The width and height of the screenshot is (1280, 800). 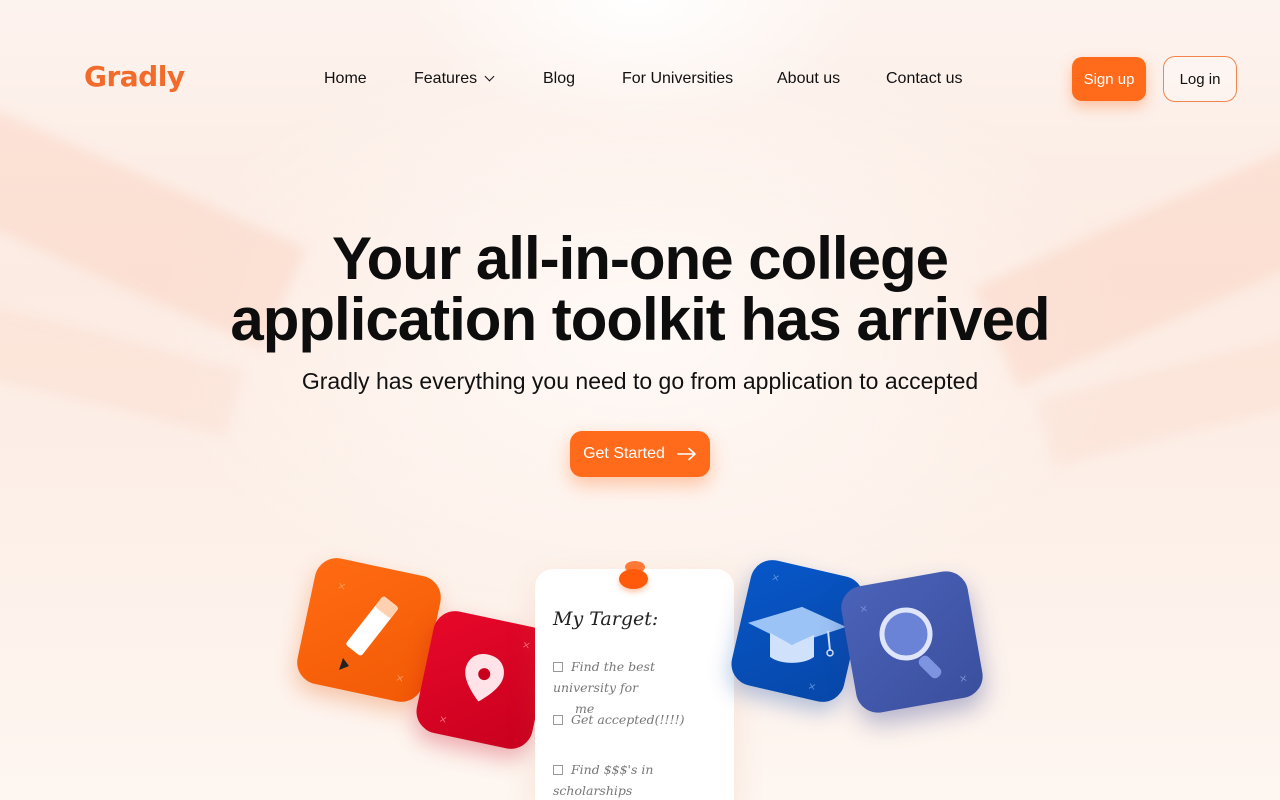 What do you see at coordinates (489, 76) in the screenshot?
I see `chevron-down-icon` at bounding box center [489, 76].